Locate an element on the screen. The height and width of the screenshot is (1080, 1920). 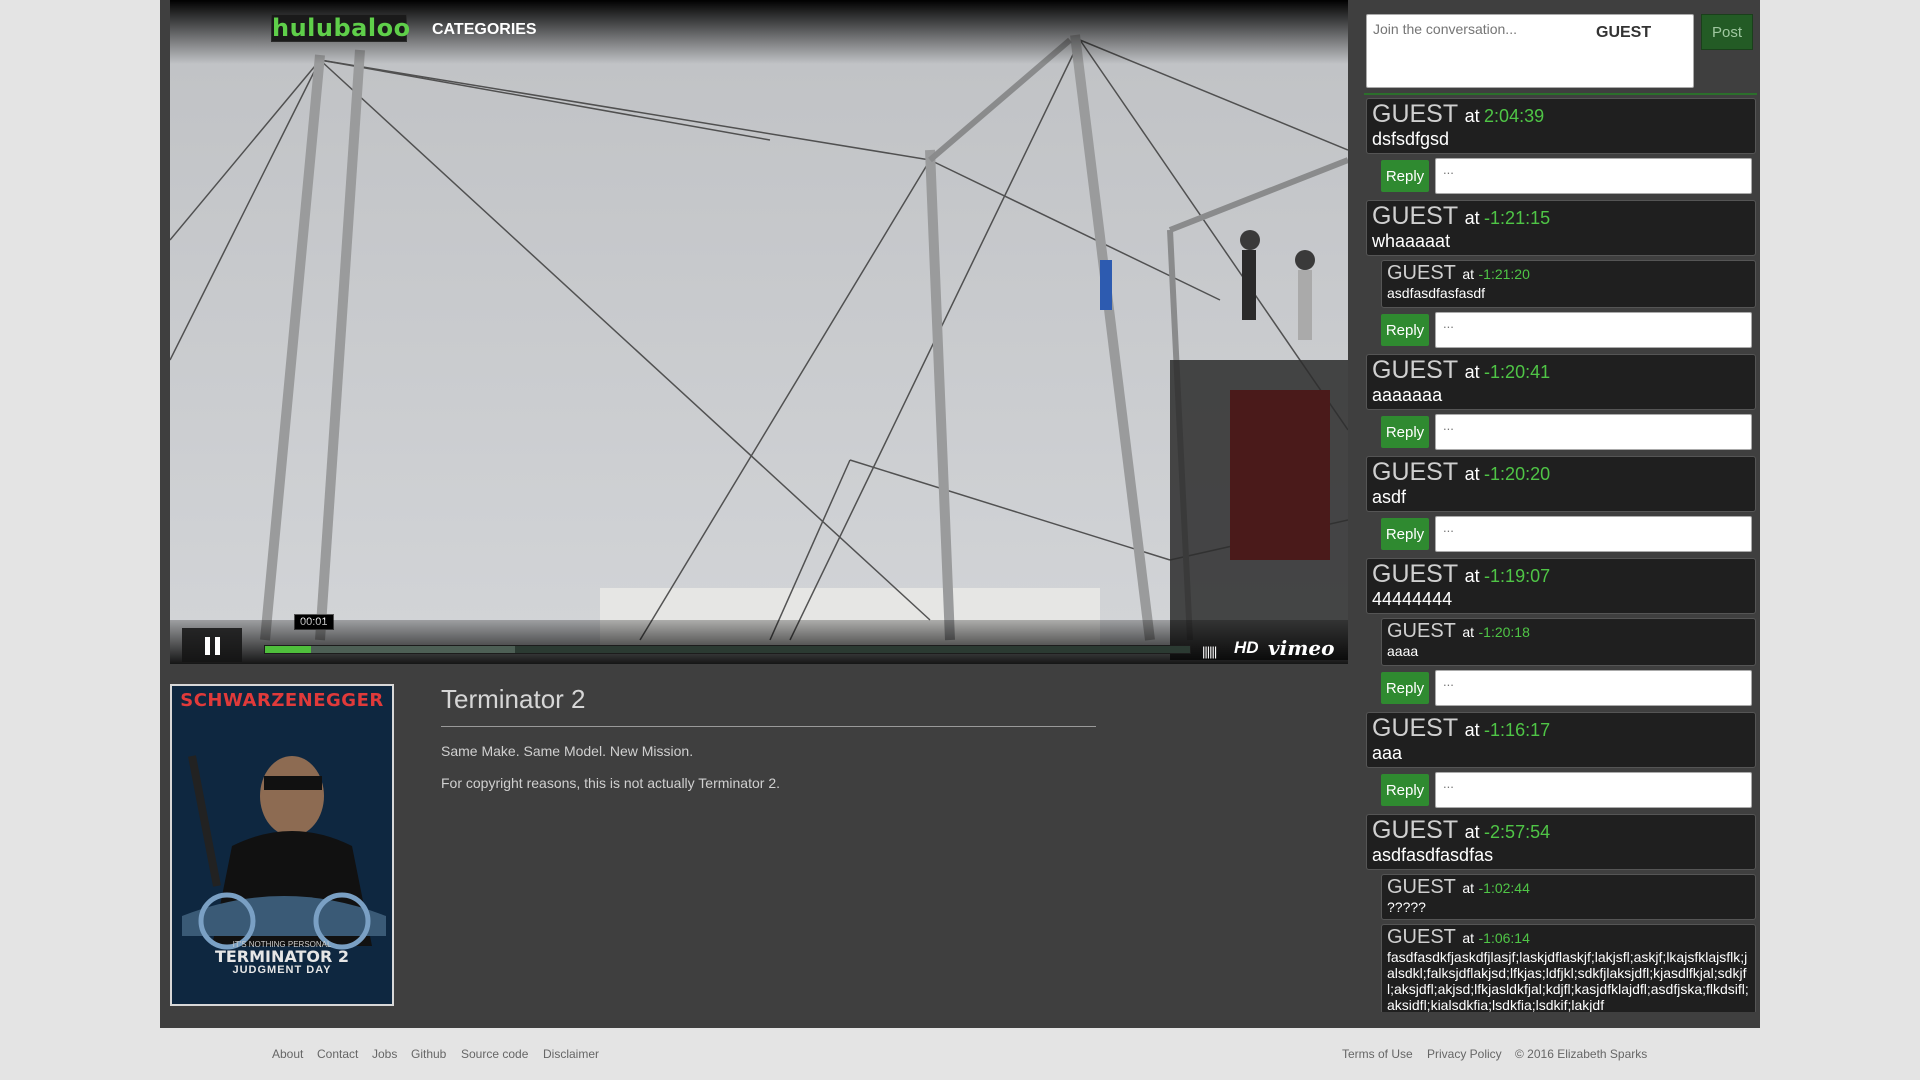
footer-link-contact: Contact is located at coordinates (337, 1054).